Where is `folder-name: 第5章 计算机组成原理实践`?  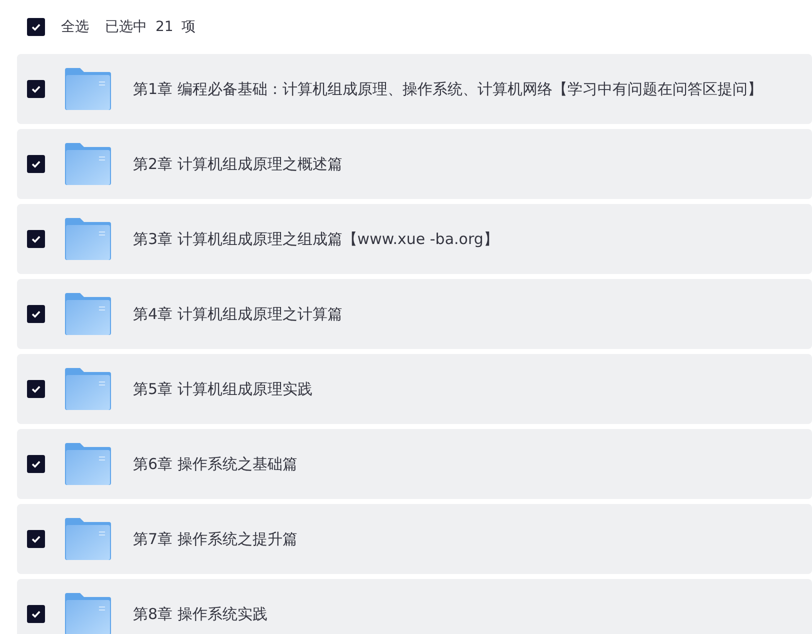
folder-name: 第5章 计算机组成原理实践 is located at coordinates (222, 389).